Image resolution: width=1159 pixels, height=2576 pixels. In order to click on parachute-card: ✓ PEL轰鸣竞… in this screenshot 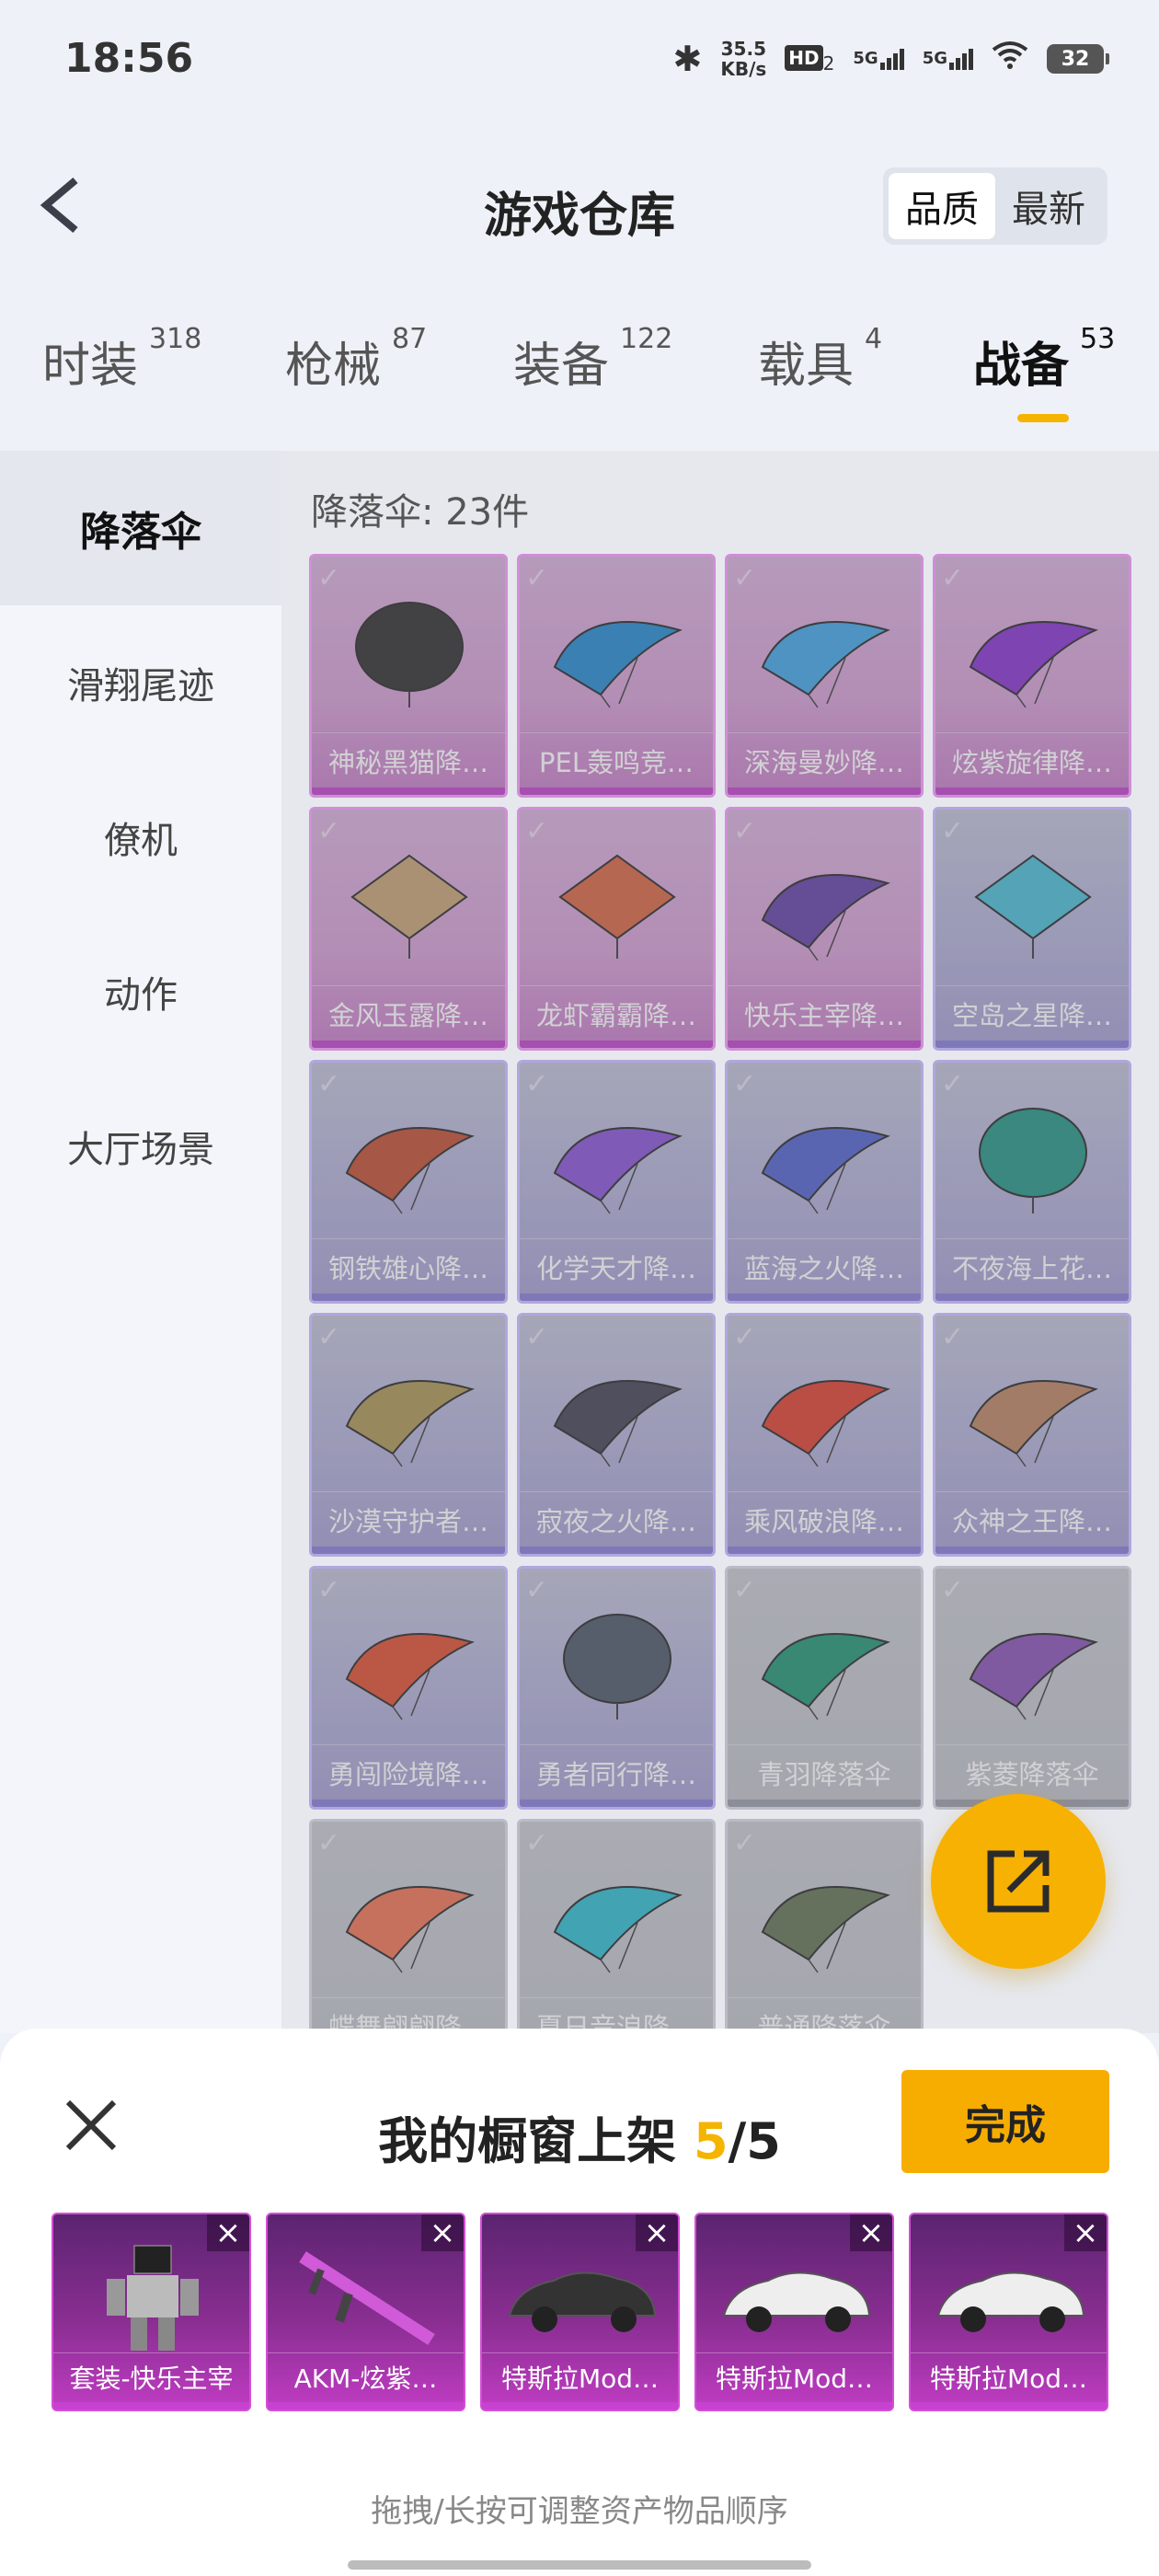, I will do `click(616, 676)`.